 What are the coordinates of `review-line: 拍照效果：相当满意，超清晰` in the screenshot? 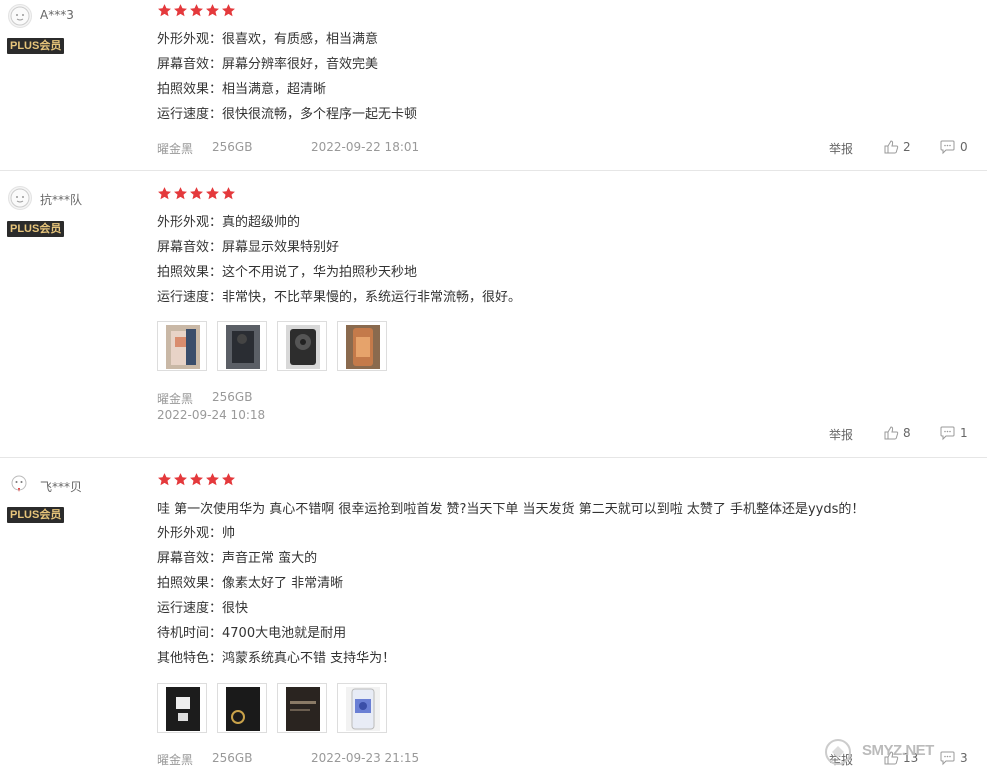 It's located at (242, 89).